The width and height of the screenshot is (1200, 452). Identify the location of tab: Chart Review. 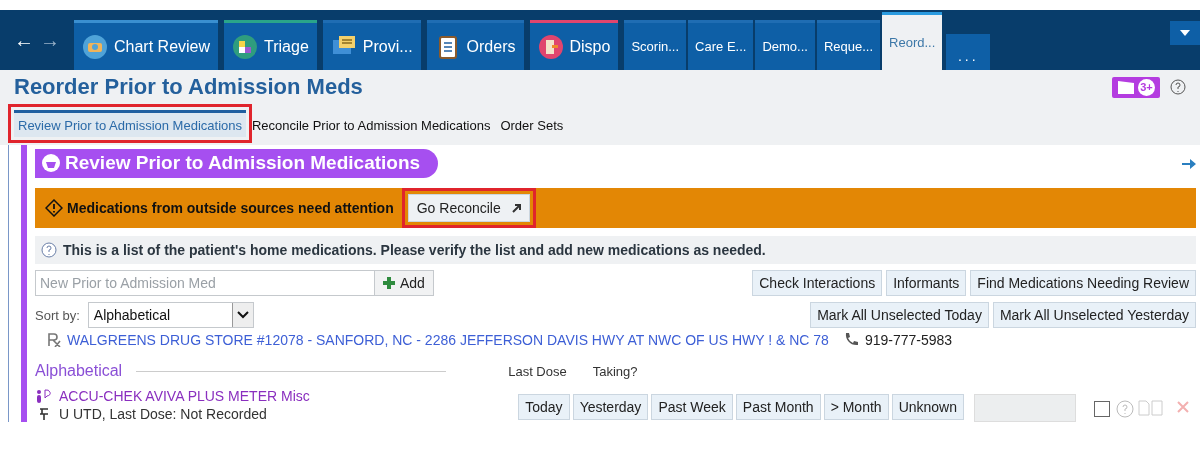
(146, 45).